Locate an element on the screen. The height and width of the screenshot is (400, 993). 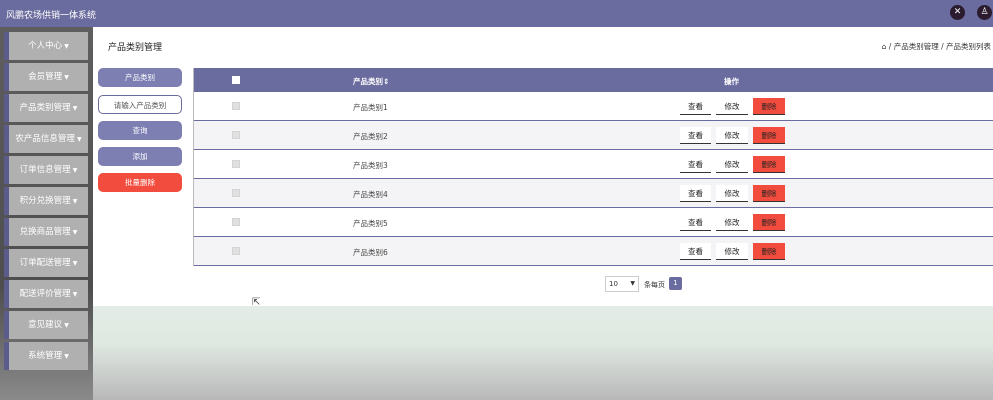
top-bar: 风鹏农场供销一体系统 ✕ ♙ is located at coordinates (496, 13).